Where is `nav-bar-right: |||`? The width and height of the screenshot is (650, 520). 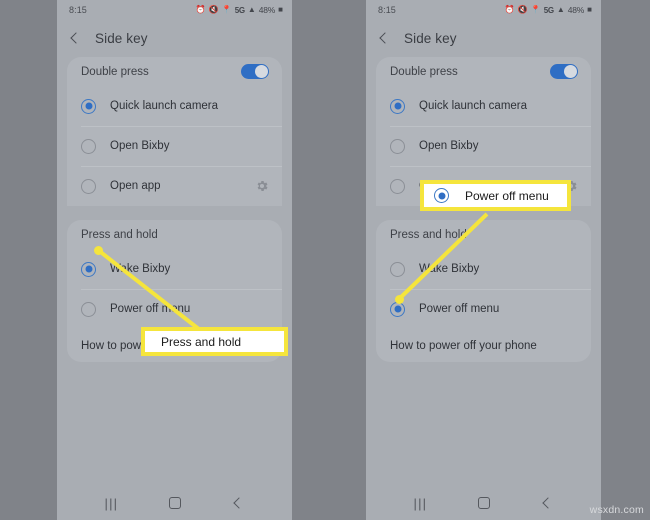 nav-bar-right: ||| is located at coordinates (483, 503).